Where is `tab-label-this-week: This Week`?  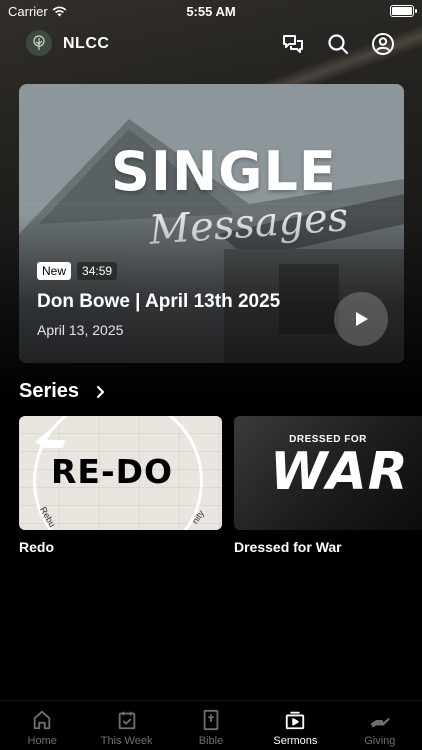 tab-label-this-week: This Week is located at coordinates (126, 741).